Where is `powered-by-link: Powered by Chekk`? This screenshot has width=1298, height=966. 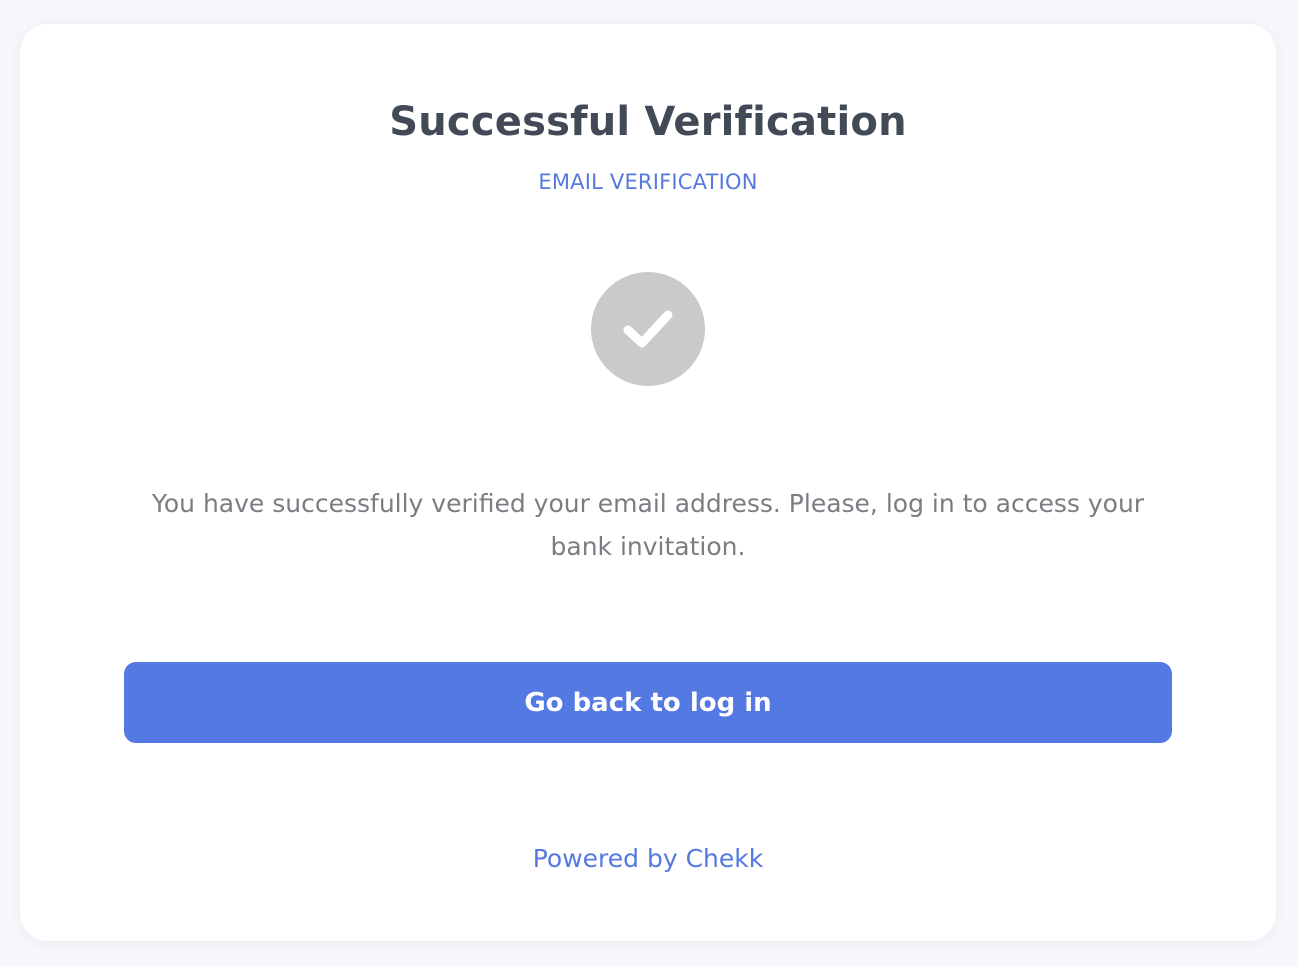 powered-by-link: Powered by Chekk is located at coordinates (648, 858).